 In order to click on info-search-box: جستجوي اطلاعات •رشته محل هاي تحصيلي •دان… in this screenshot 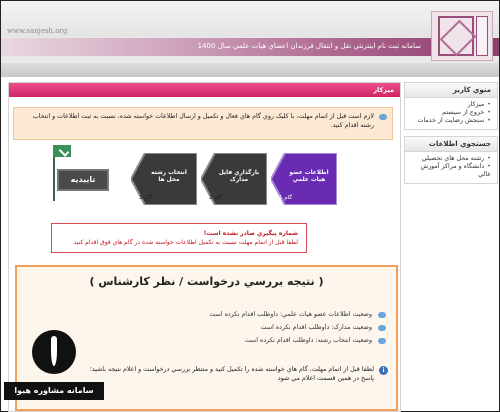, I will do `click(451, 160)`.